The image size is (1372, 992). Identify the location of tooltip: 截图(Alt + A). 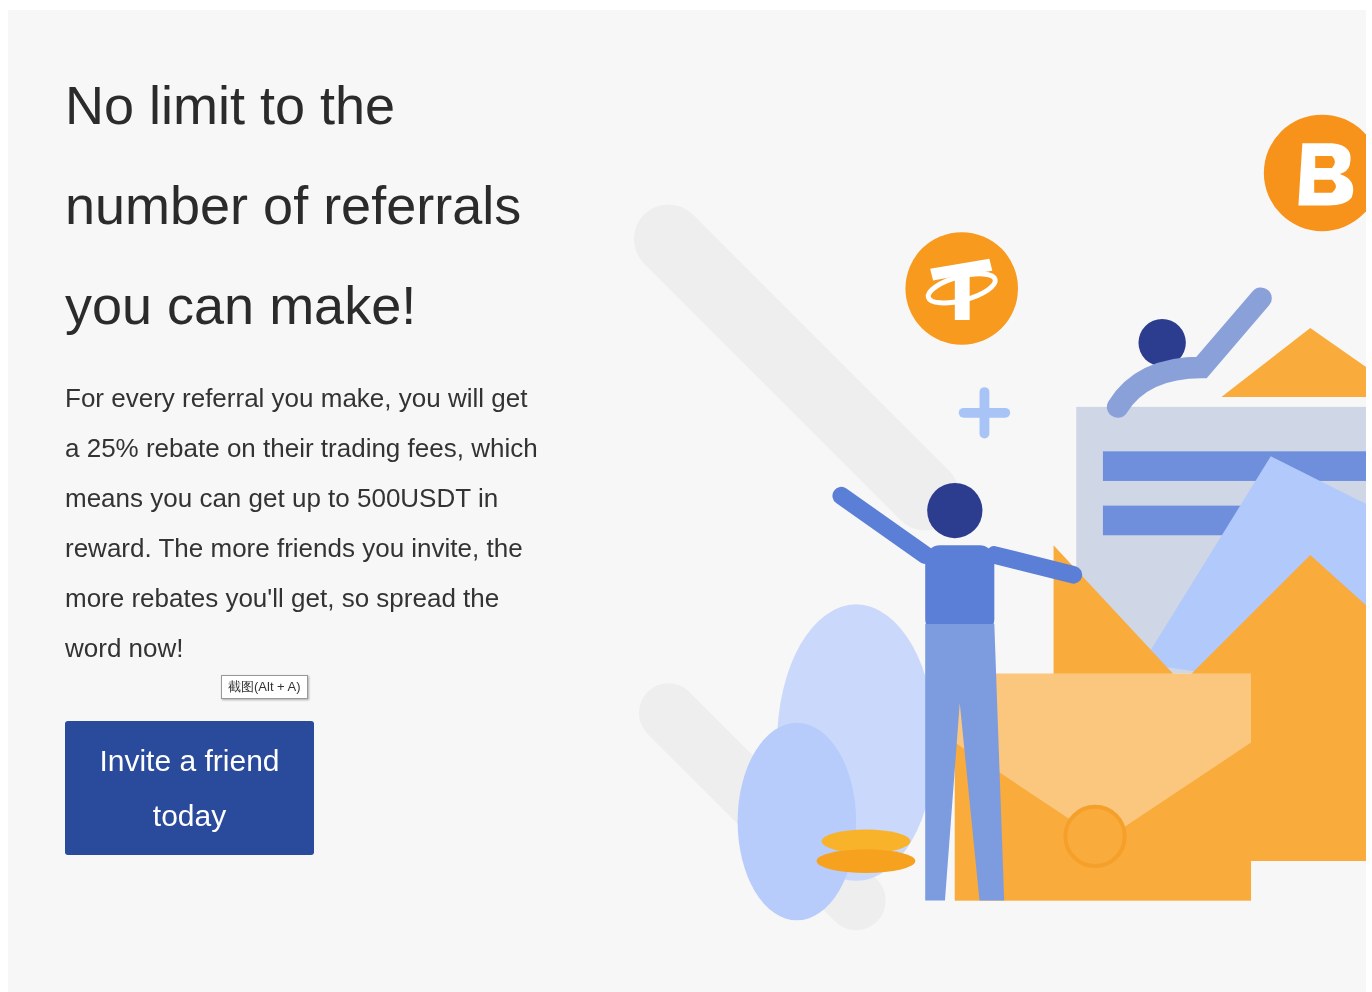
(264, 687).